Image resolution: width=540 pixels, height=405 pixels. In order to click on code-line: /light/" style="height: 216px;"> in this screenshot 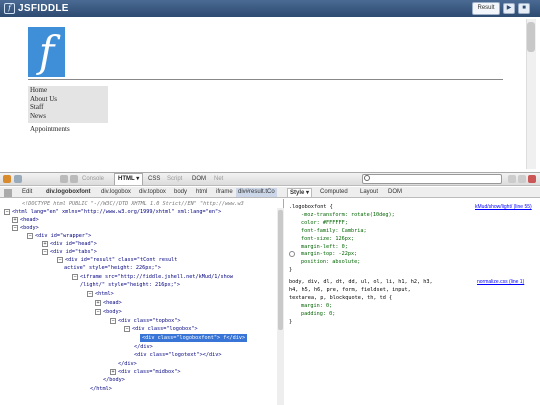, I will do `click(130, 285)`.